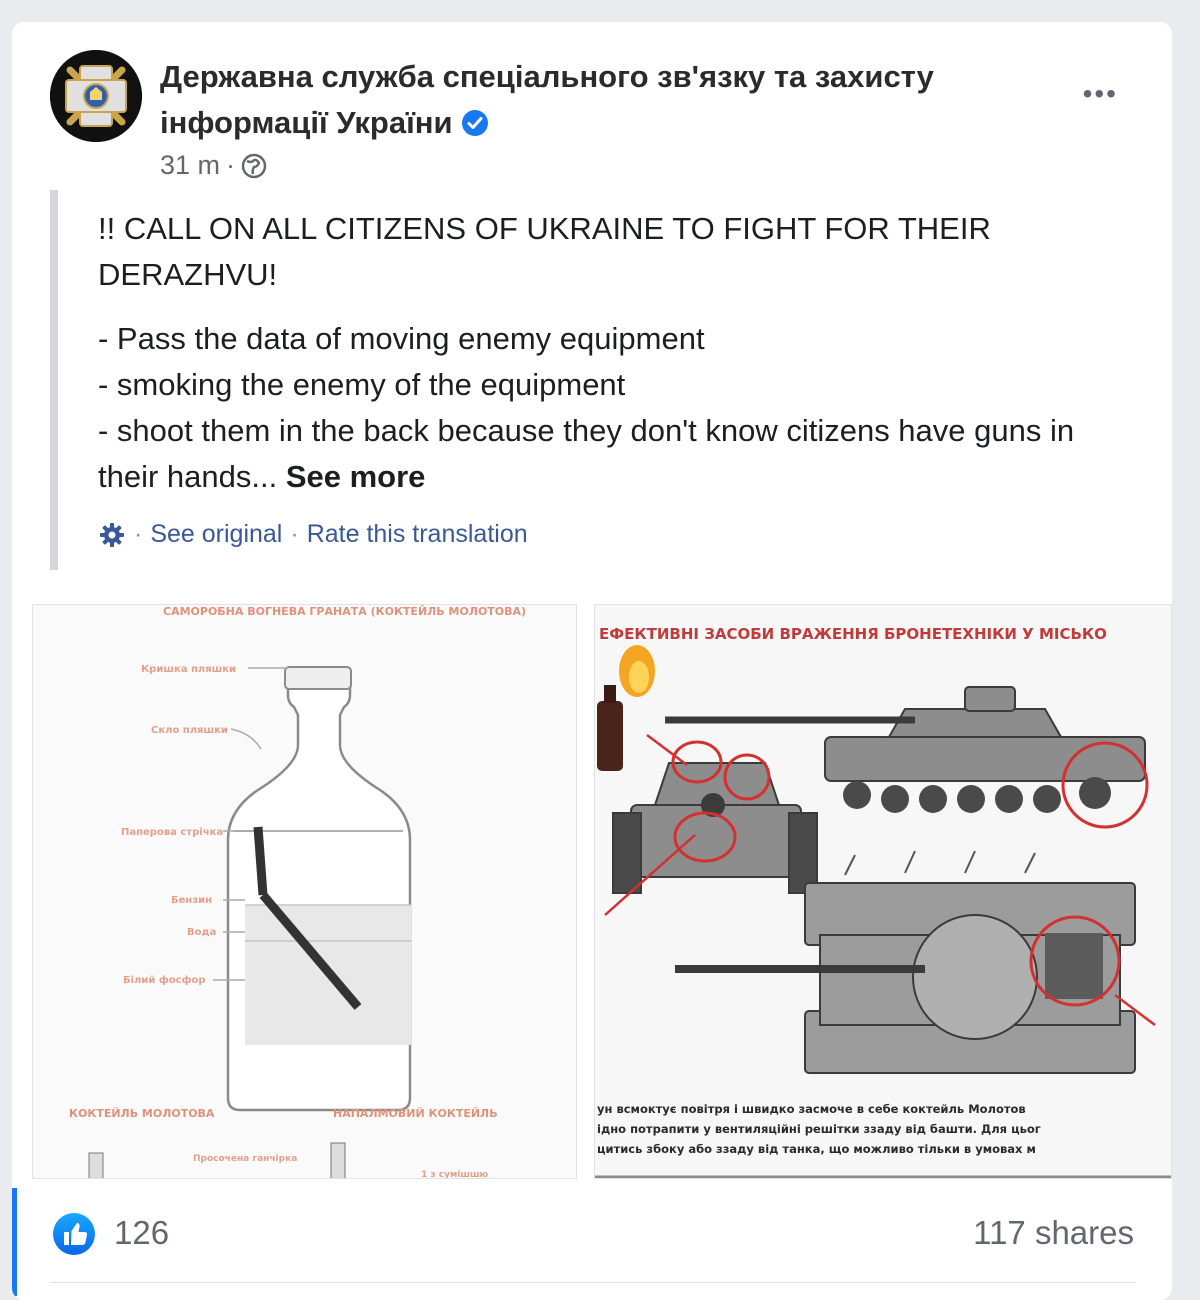 This screenshot has width=1200, height=1300. I want to click on like-reaction-icon, so click(74, 1234).